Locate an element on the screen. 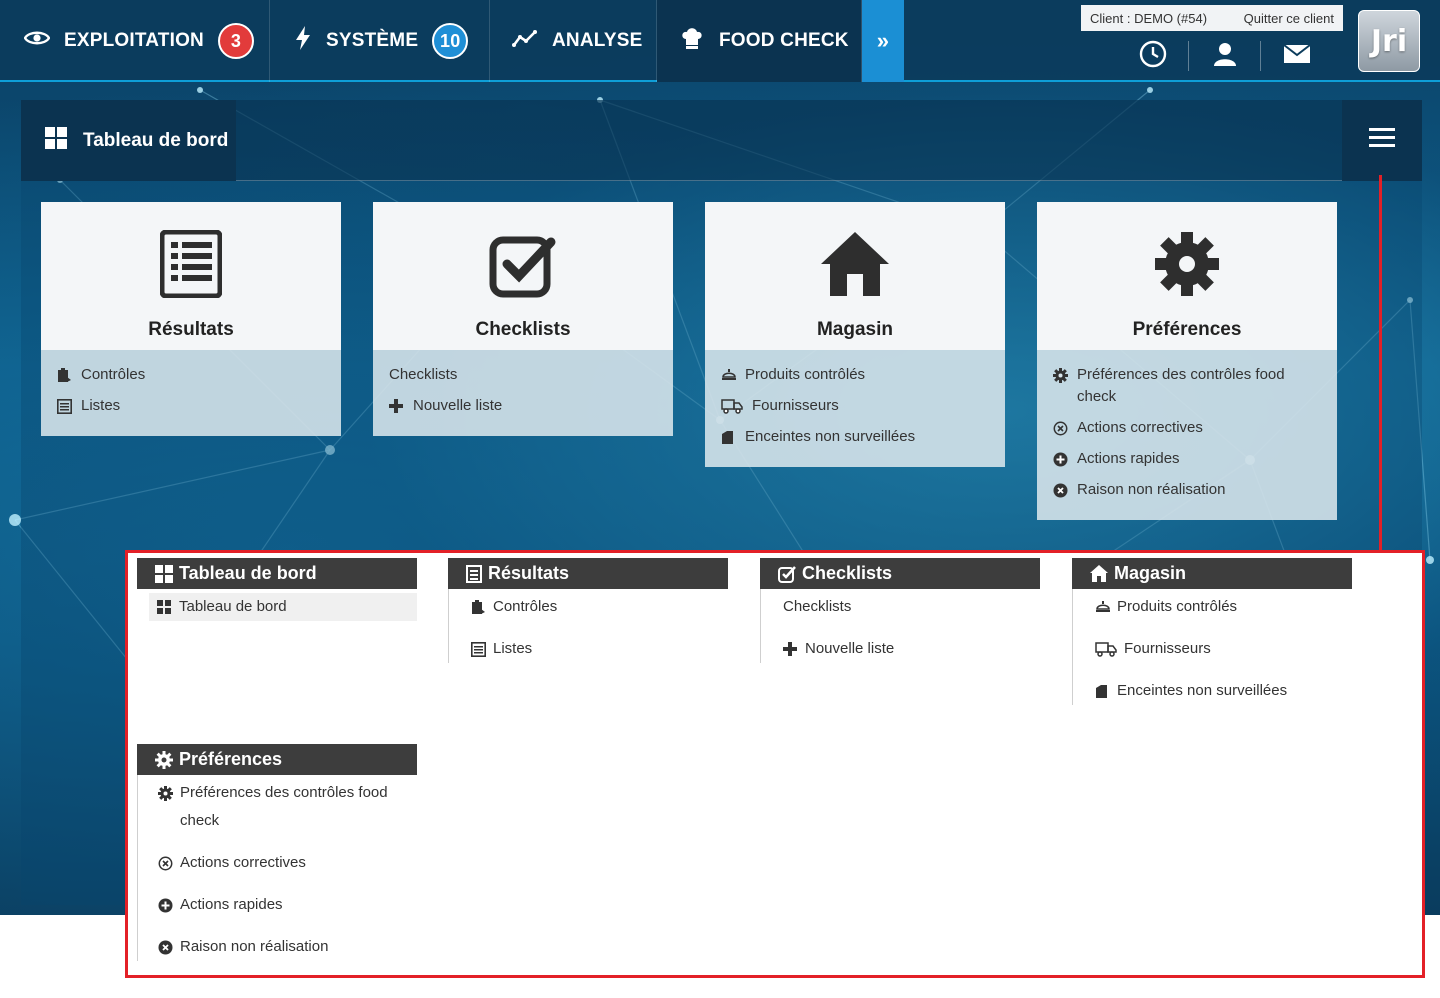 This screenshot has width=1440, height=998. nav-exploitation-label: EXPLOITATION is located at coordinates (134, 40).